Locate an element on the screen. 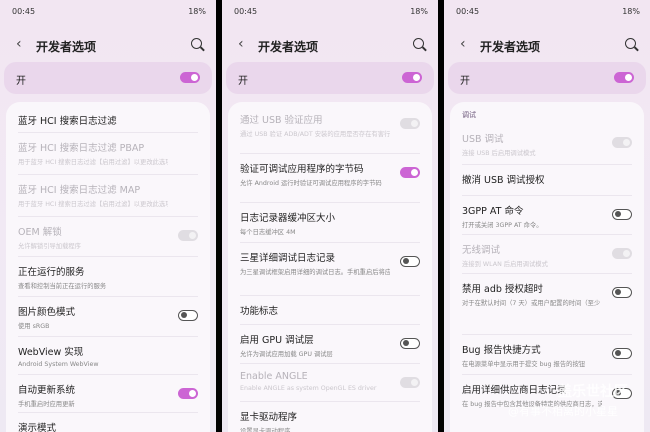  setting-summary: 使用 sRGB is located at coordinates (34, 326).